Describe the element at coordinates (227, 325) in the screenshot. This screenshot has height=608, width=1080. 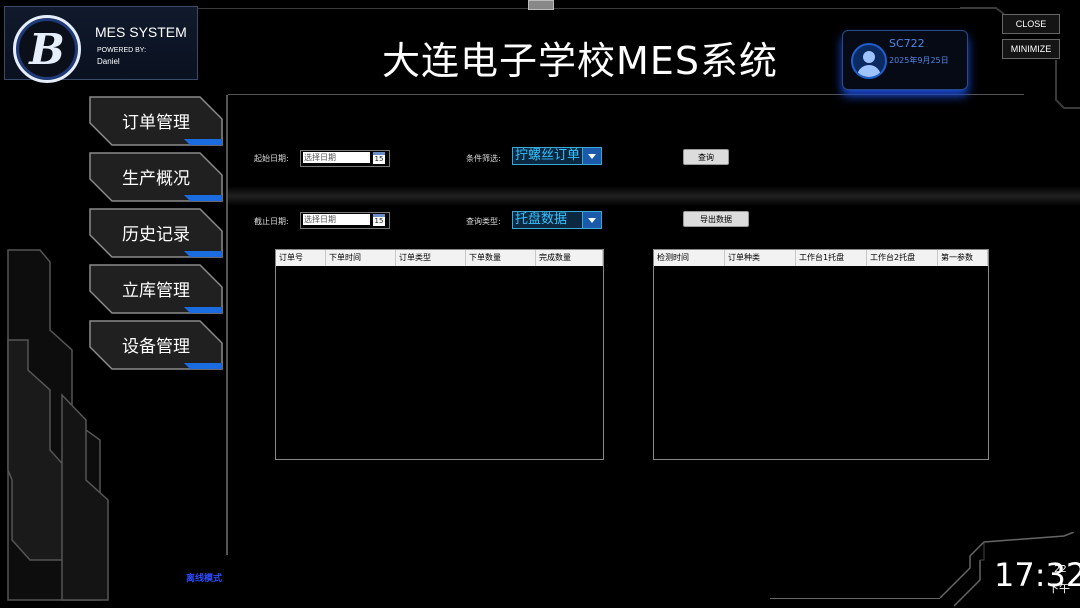
I see `sidebar-separator` at that location.